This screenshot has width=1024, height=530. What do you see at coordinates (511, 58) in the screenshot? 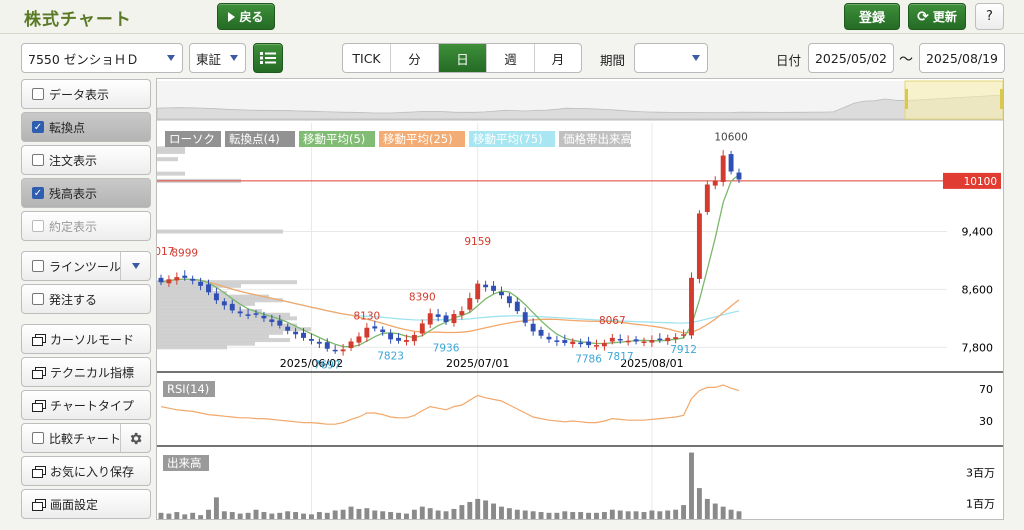
I see `tab-week: 週` at bounding box center [511, 58].